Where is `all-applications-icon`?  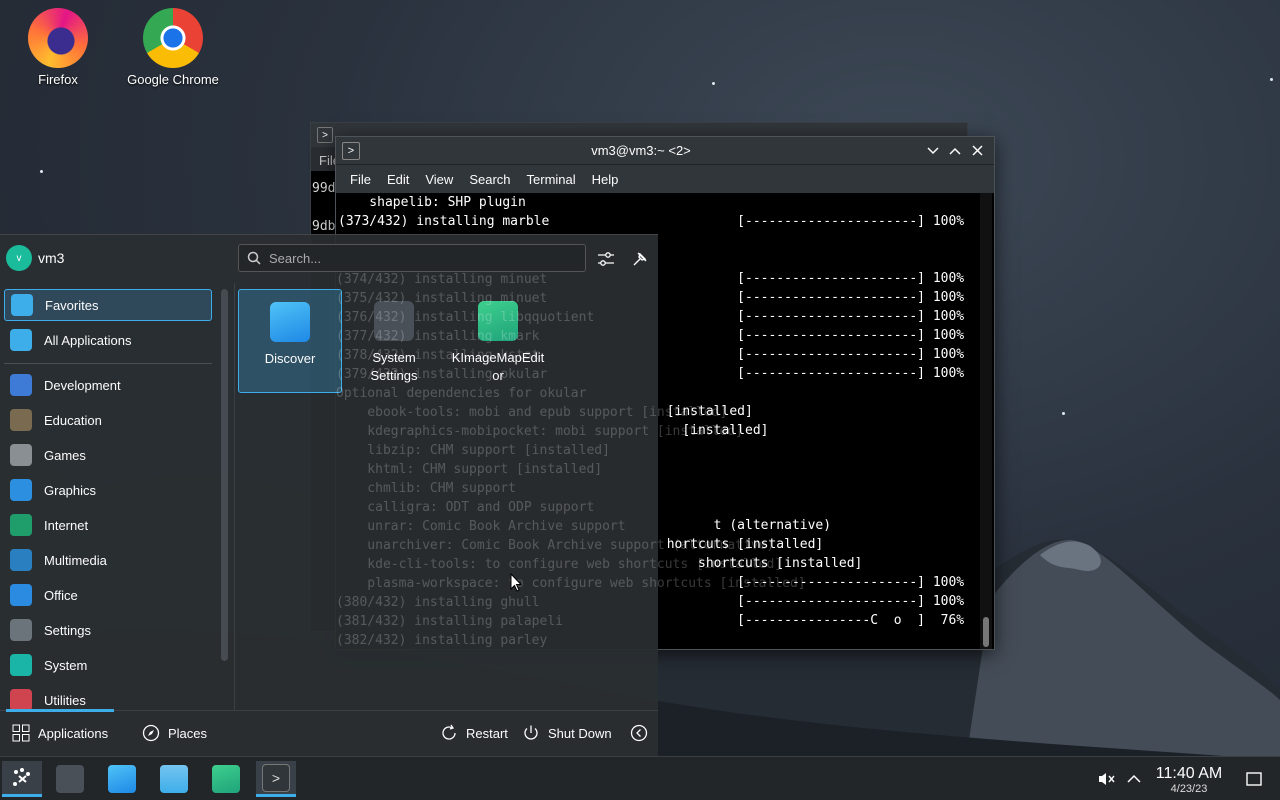 all-applications-icon is located at coordinates (21, 340).